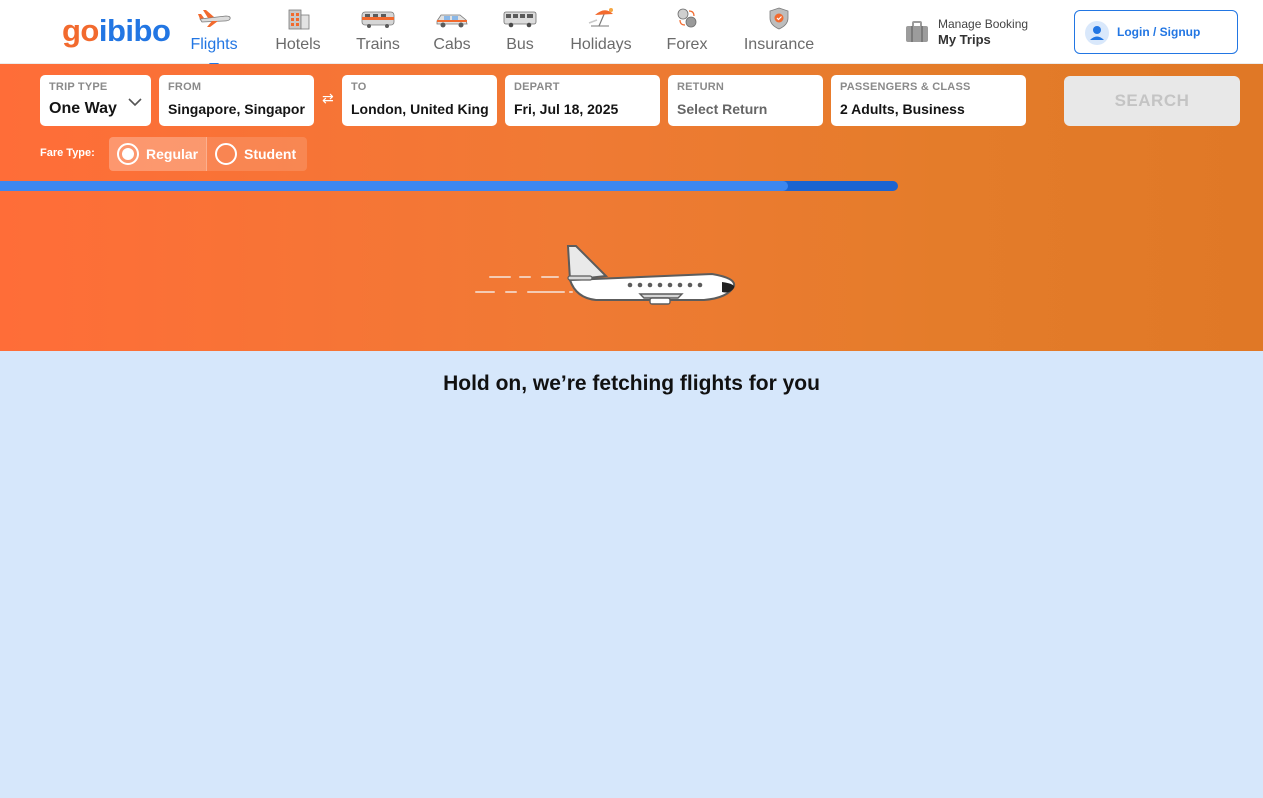 This screenshot has width=1263, height=798. Describe the element at coordinates (582, 100) in the screenshot. I see `depart-date-field: DEPART Fri, Jul 18, 2025` at that location.